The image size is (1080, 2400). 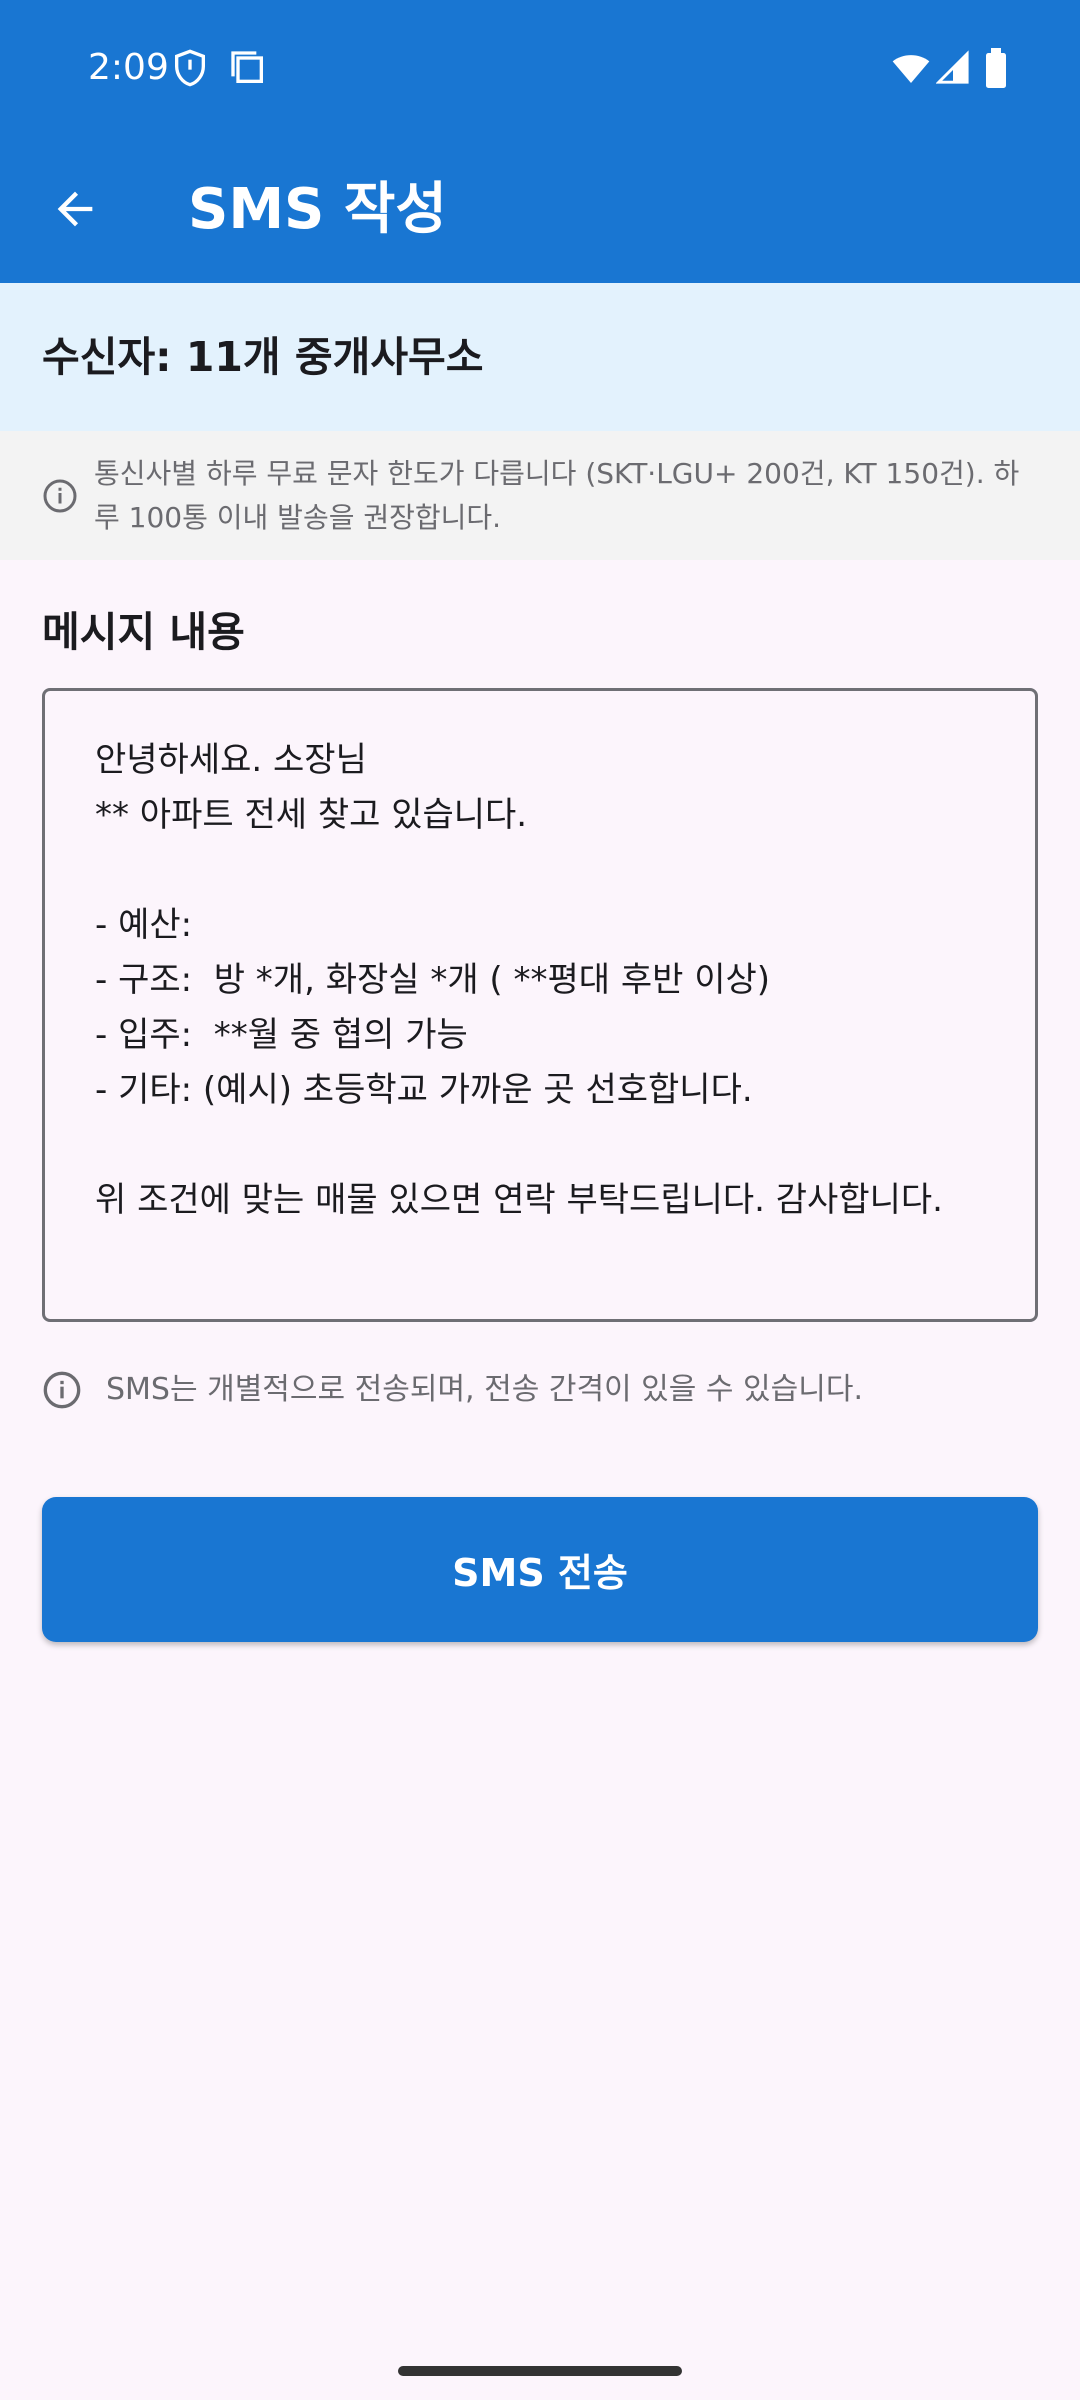 I want to click on signal-icon, so click(x=953, y=68).